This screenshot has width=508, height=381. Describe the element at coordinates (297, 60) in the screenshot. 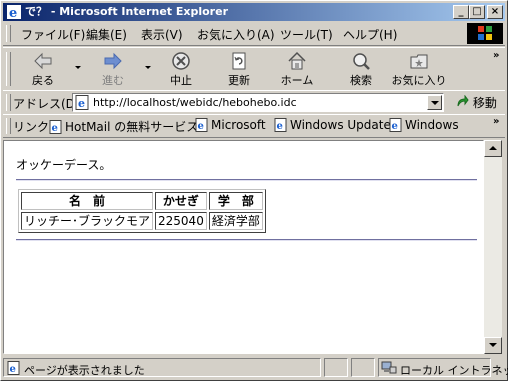

I see `home-icon` at that location.